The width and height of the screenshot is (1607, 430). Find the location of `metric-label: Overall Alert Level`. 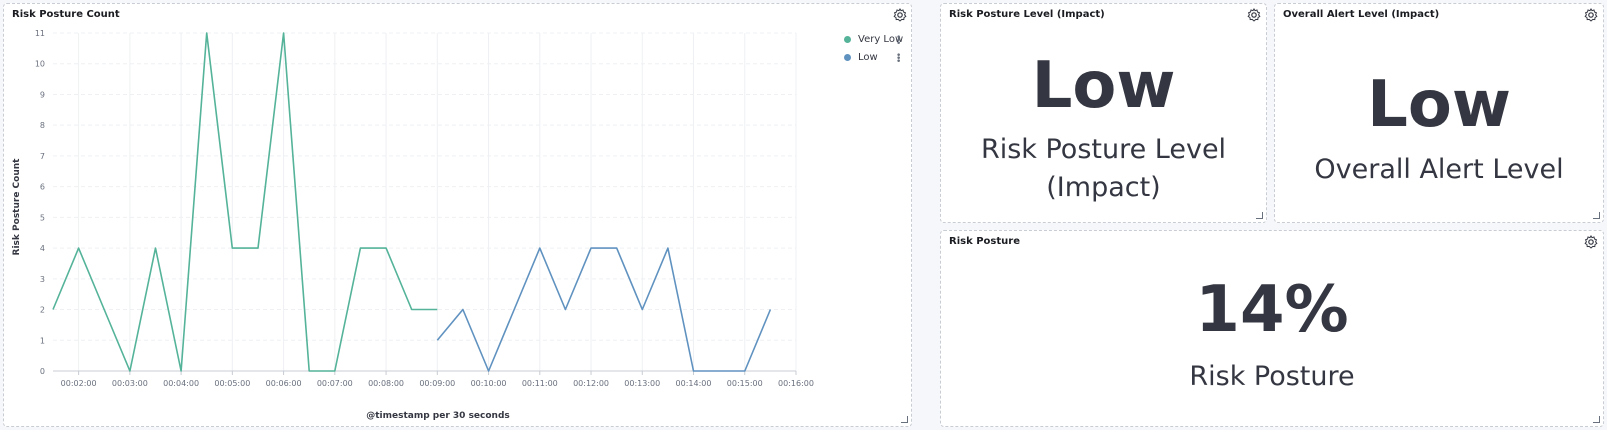

metric-label: Overall Alert Level is located at coordinates (1439, 169).